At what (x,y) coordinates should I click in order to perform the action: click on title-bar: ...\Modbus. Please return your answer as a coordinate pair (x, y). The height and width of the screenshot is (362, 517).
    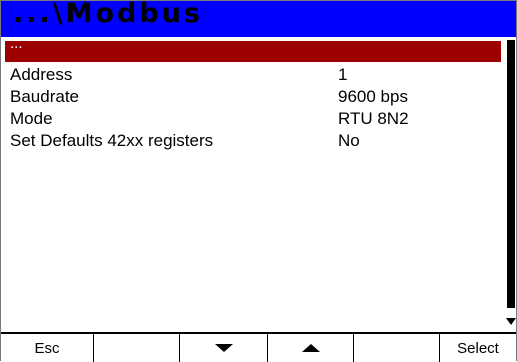
    Looking at the image, I should click on (258, 18).